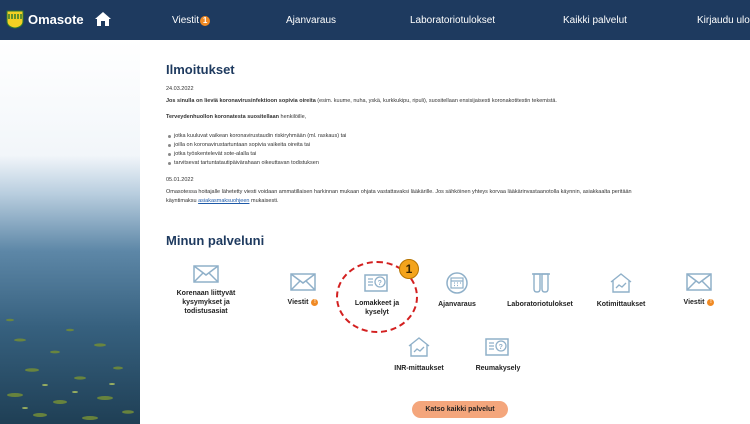  I want to click on nav-logout: Kirjaudu ulos, so click(723, 20).